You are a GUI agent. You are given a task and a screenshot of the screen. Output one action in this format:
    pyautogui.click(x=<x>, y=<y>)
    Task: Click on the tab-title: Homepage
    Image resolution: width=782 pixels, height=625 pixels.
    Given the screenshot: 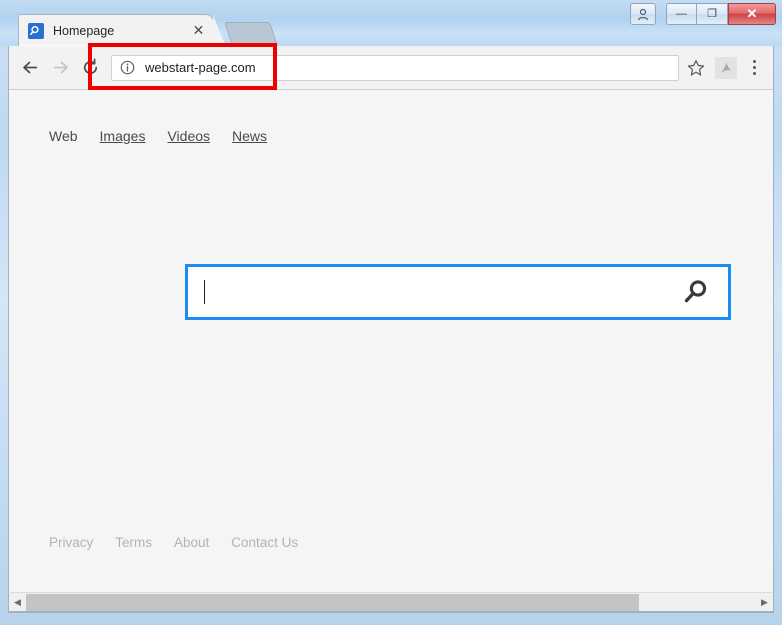 What is the action you would take?
    pyautogui.click(x=84, y=30)
    